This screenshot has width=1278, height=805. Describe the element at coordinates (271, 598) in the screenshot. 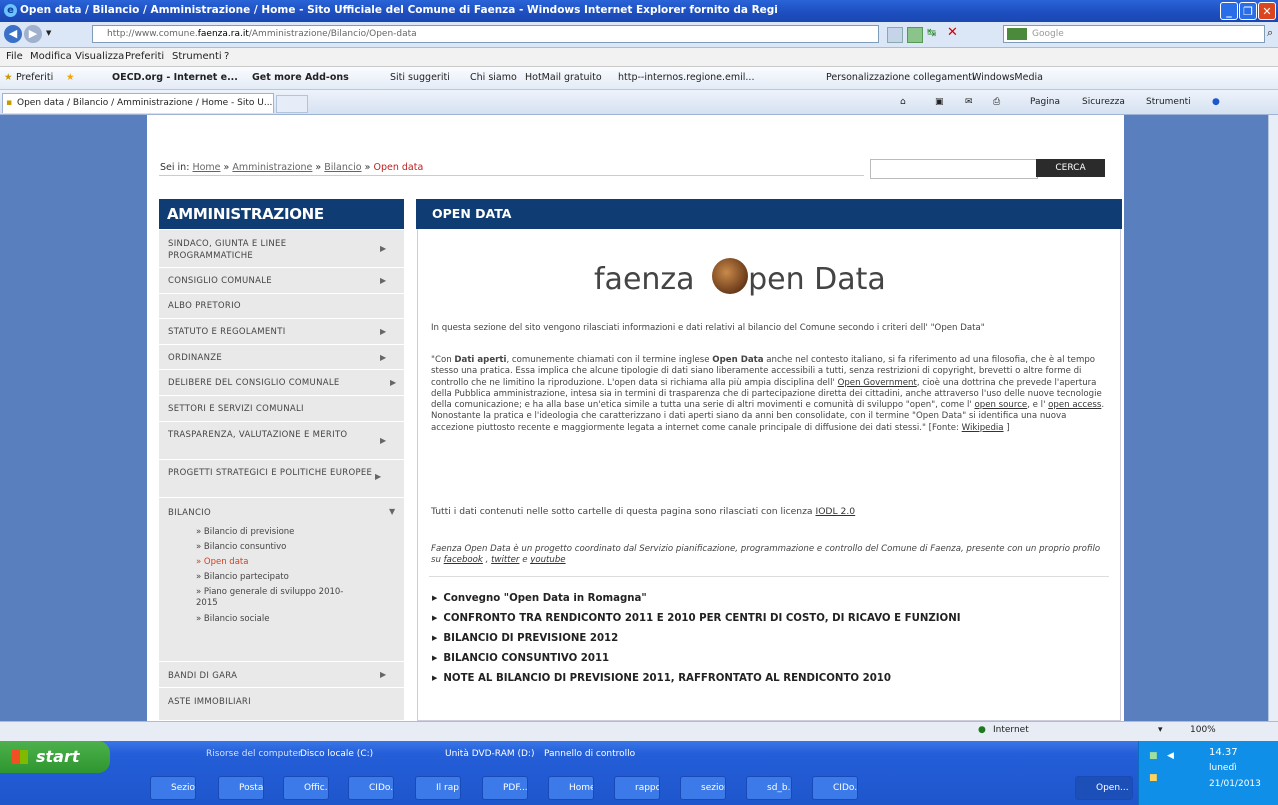

I see `submenu-piano-sviluppo: » Piano generale di sviluppo 2010-2015` at that location.